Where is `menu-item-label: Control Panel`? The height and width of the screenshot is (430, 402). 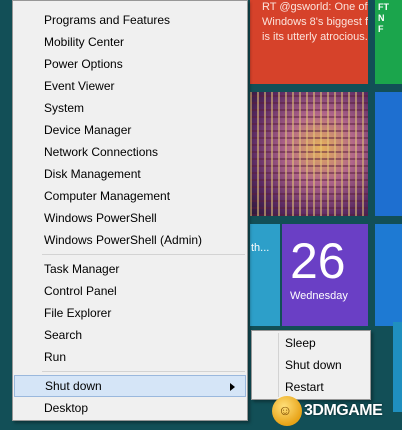 menu-item-label: Control Panel is located at coordinates (80, 291).